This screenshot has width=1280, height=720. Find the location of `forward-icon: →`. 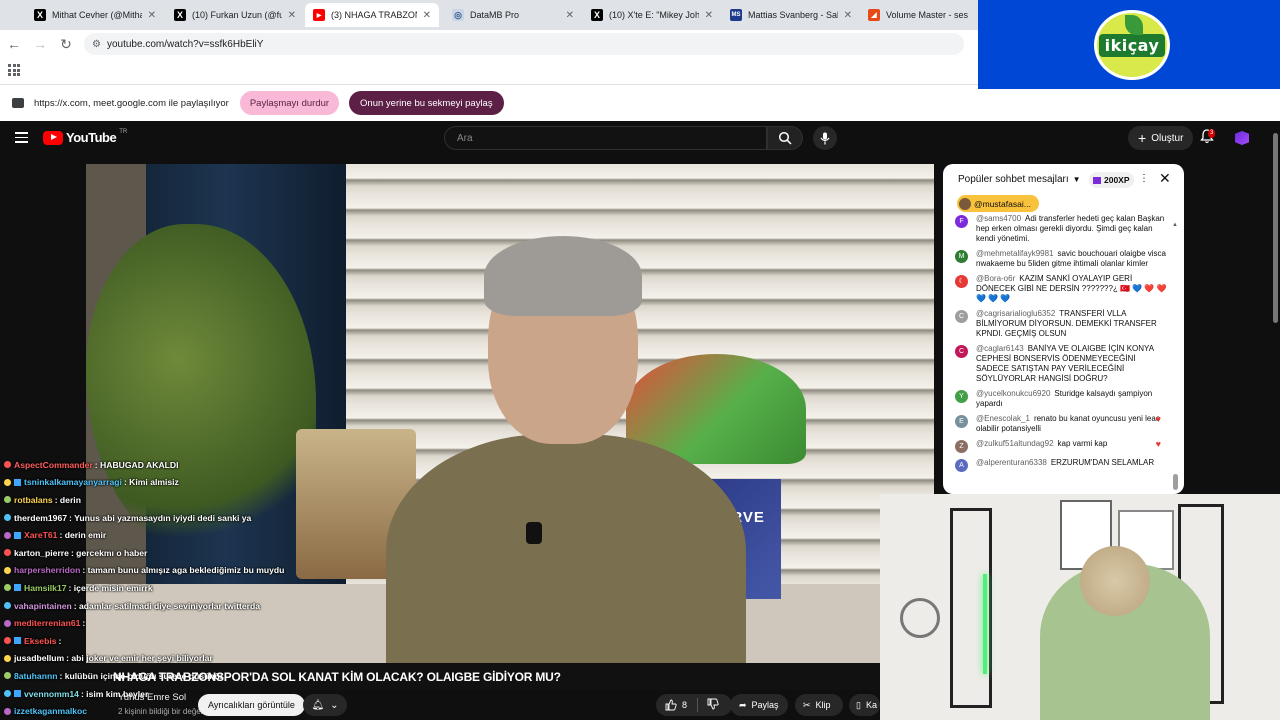

forward-icon: → is located at coordinates (40, 44).